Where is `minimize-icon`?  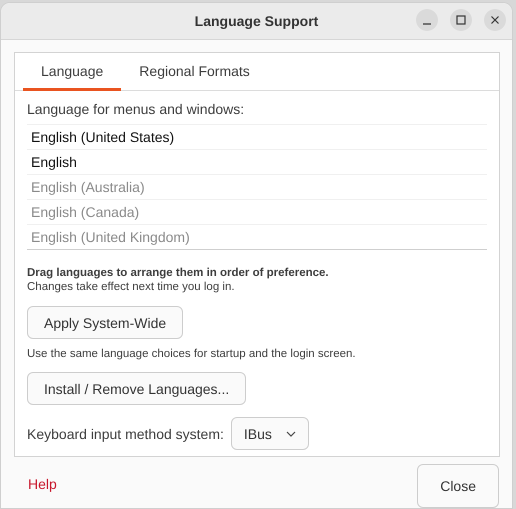 minimize-icon is located at coordinates (427, 24).